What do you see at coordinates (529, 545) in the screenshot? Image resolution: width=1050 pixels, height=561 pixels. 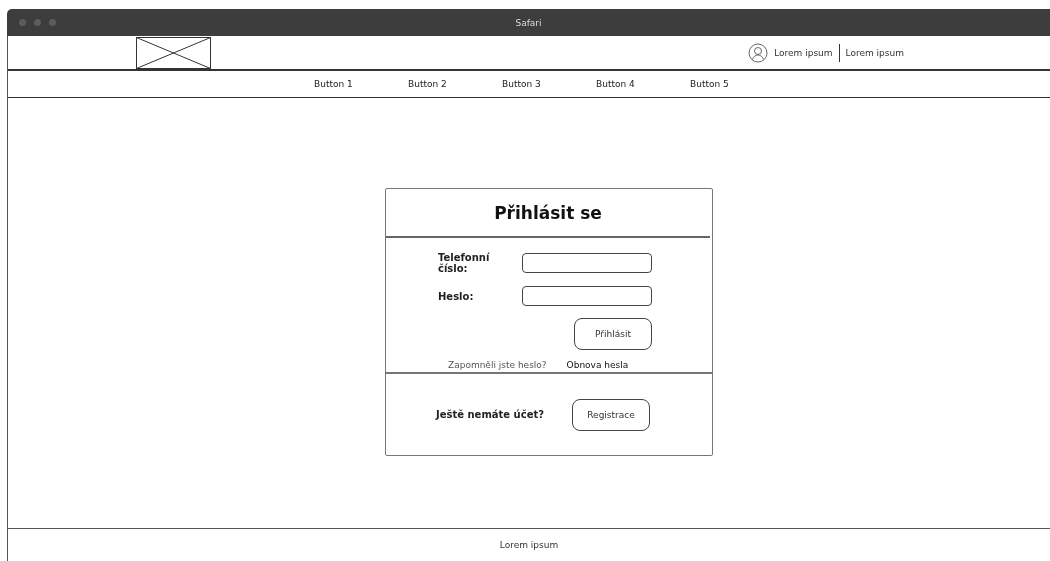 I see `footer-text: Lorem ipsum` at bounding box center [529, 545].